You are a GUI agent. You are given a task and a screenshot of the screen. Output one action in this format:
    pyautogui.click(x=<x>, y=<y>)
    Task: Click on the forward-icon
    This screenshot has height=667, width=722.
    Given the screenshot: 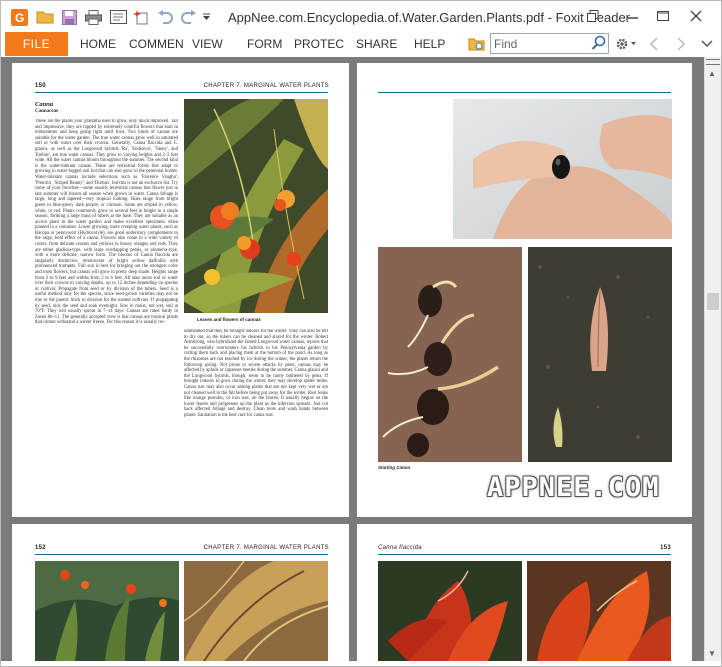 What is the action you would take?
    pyautogui.click(x=681, y=44)
    